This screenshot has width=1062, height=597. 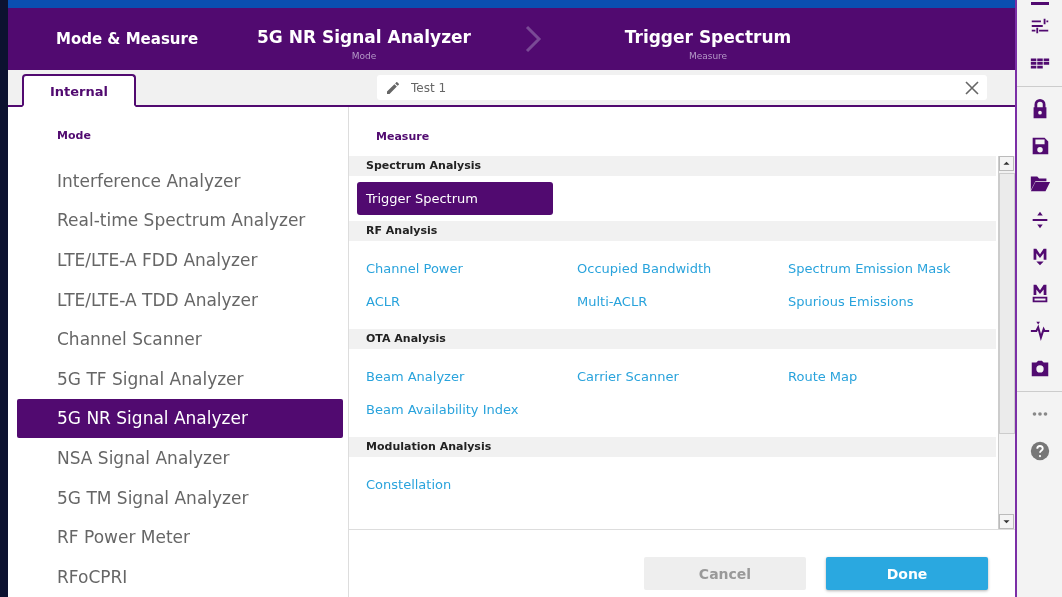 What do you see at coordinates (180, 418) in the screenshot?
I see `mode-item: 5G NR Signal Analyzer` at bounding box center [180, 418].